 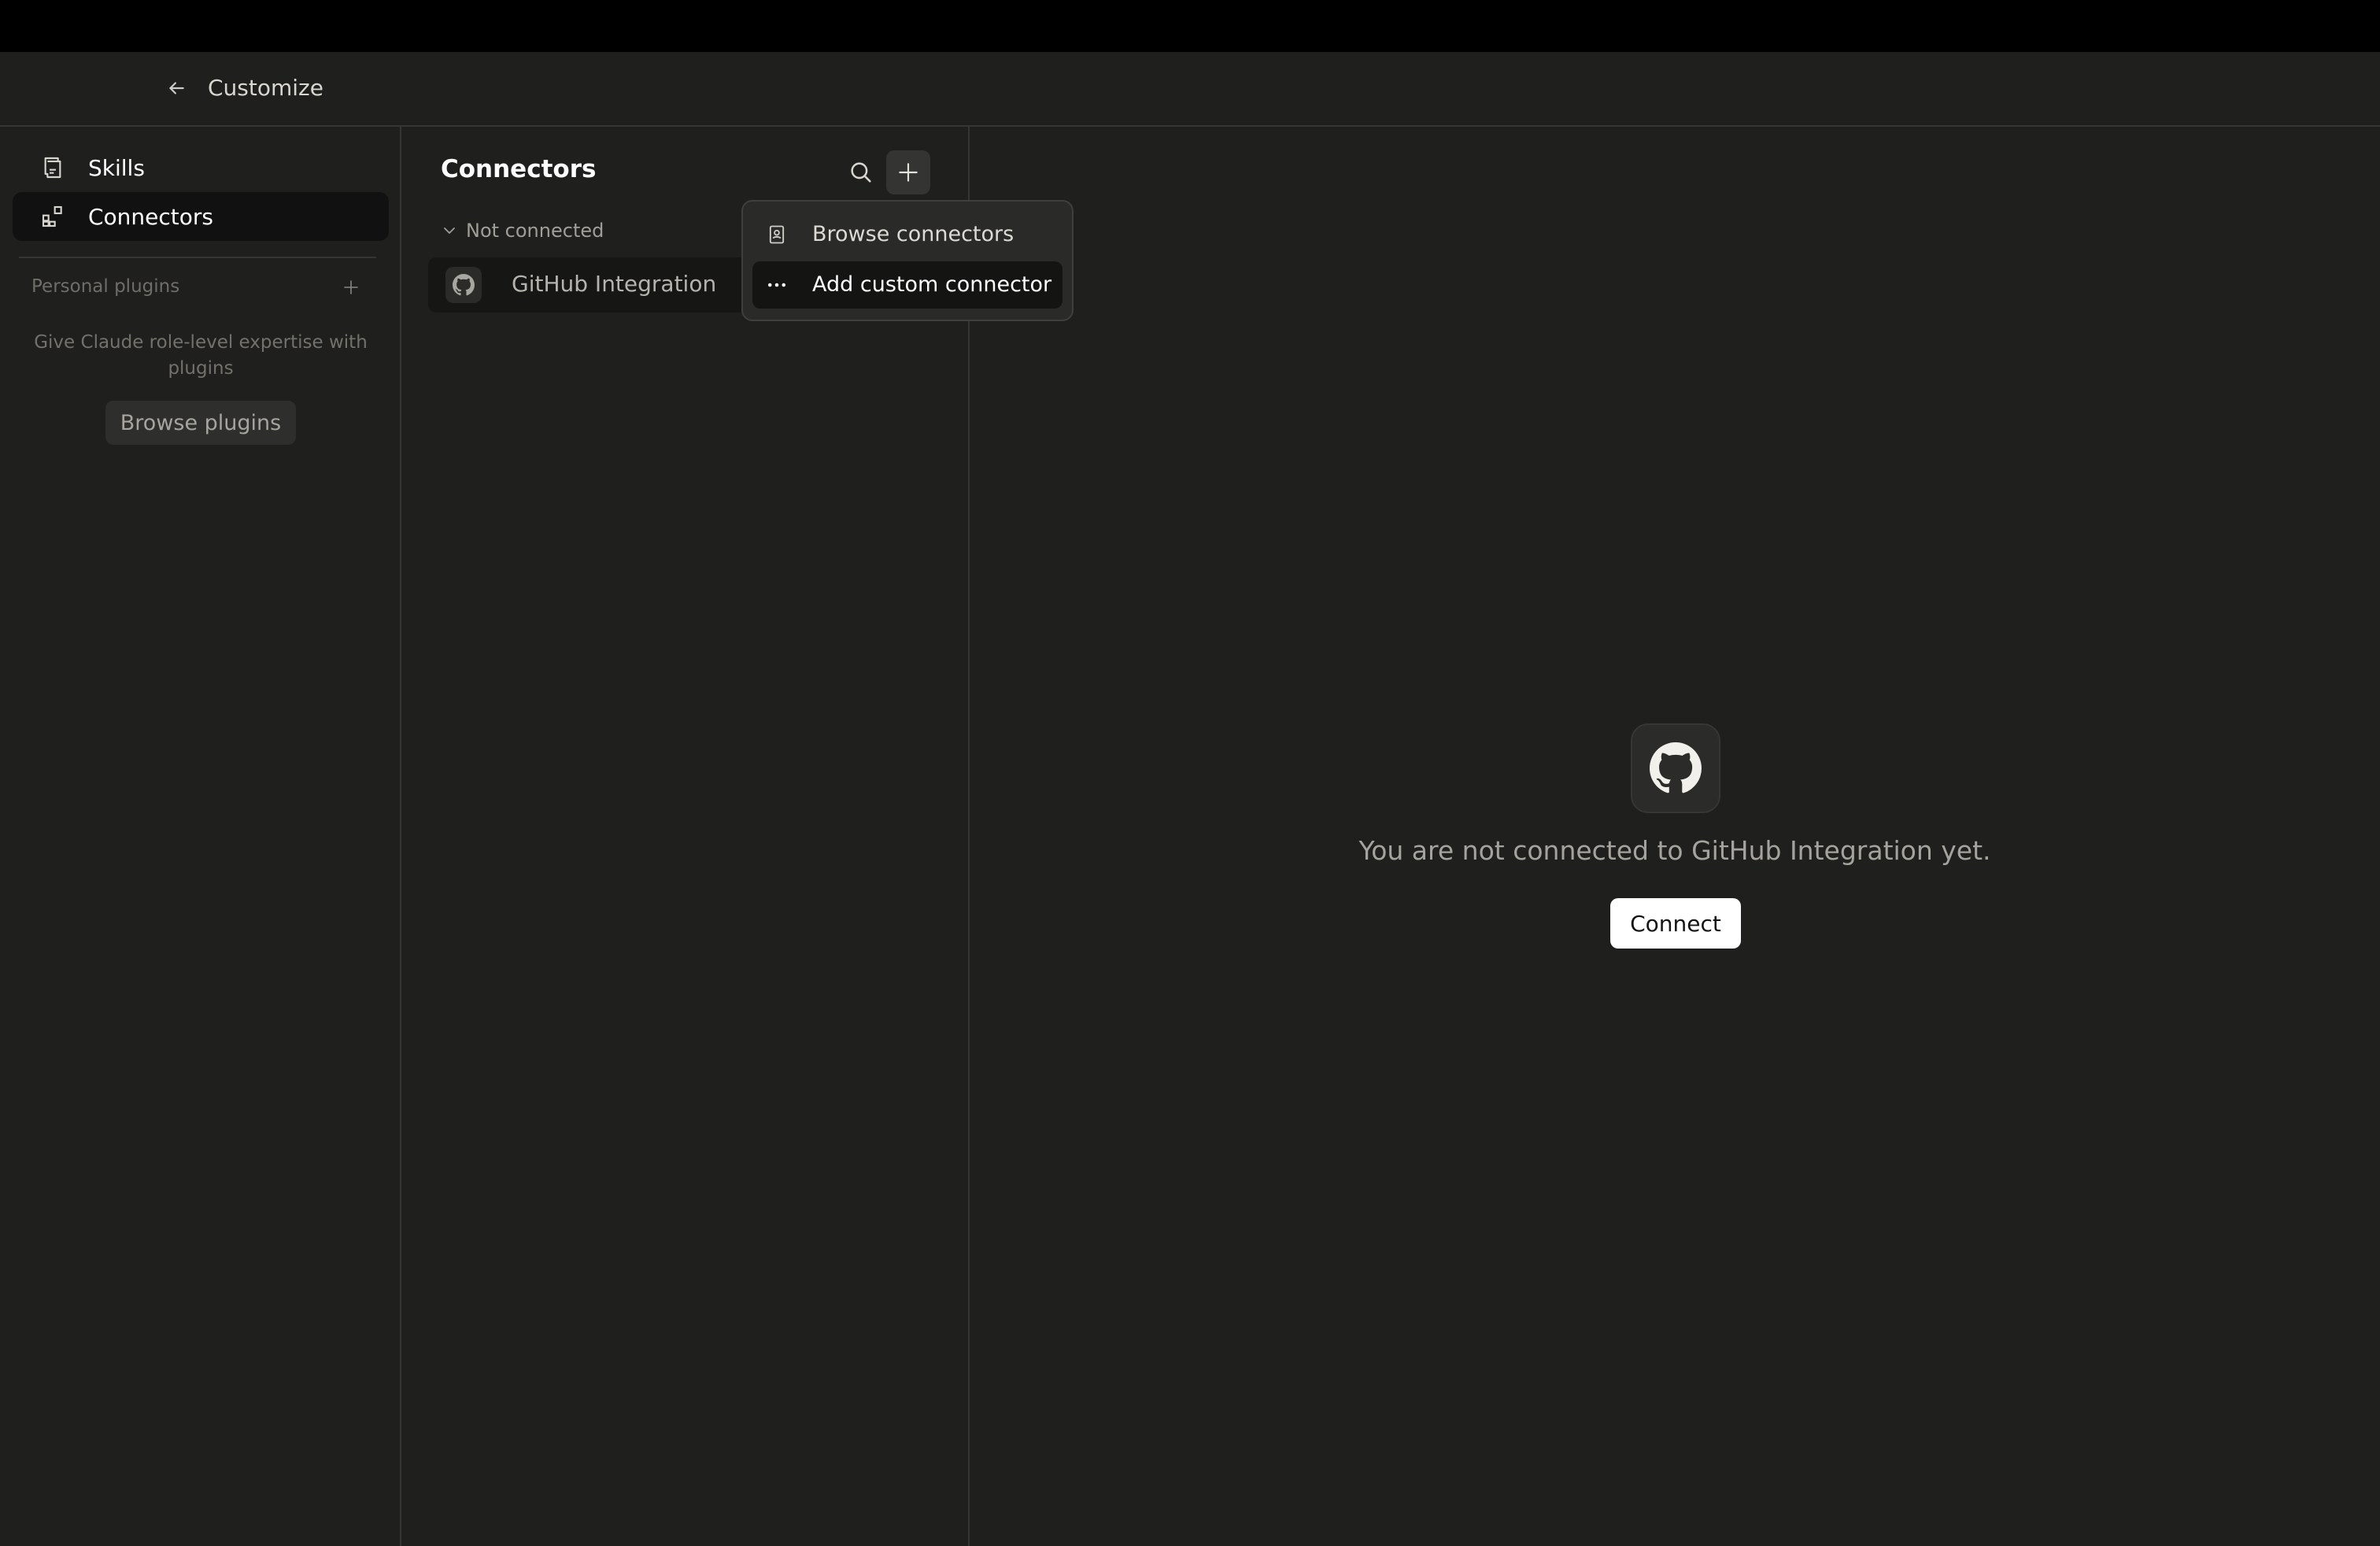 What do you see at coordinates (1190, 89) in the screenshot?
I see `page-header: Customize` at bounding box center [1190, 89].